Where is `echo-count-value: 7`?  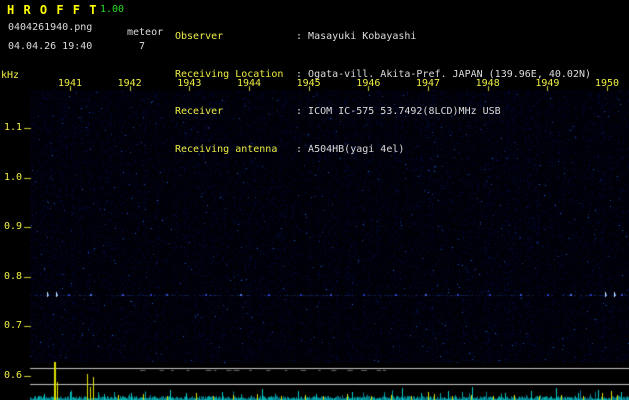 echo-count-value: 7 is located at coordinates (142, 46).